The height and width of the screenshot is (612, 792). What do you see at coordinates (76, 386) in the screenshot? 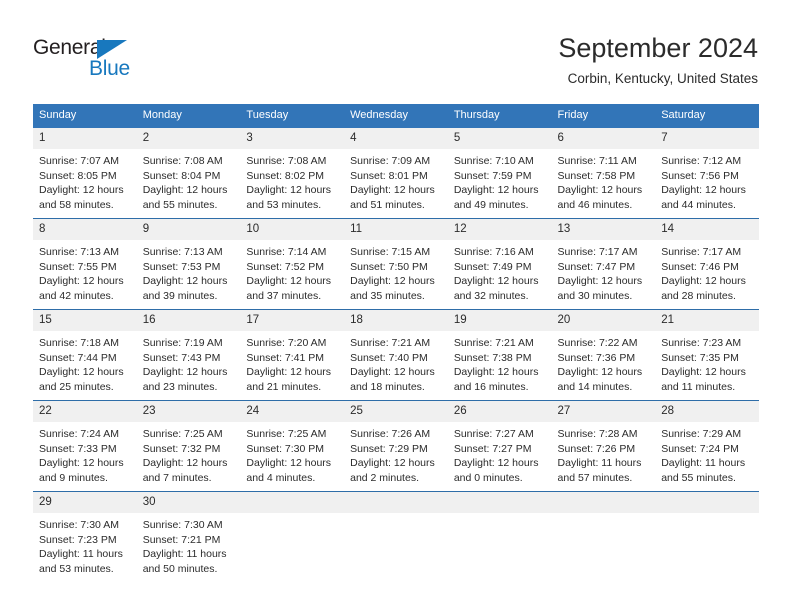
I see `daylight-line-2: and 25 minutes.` at bounding box center [76, 386].